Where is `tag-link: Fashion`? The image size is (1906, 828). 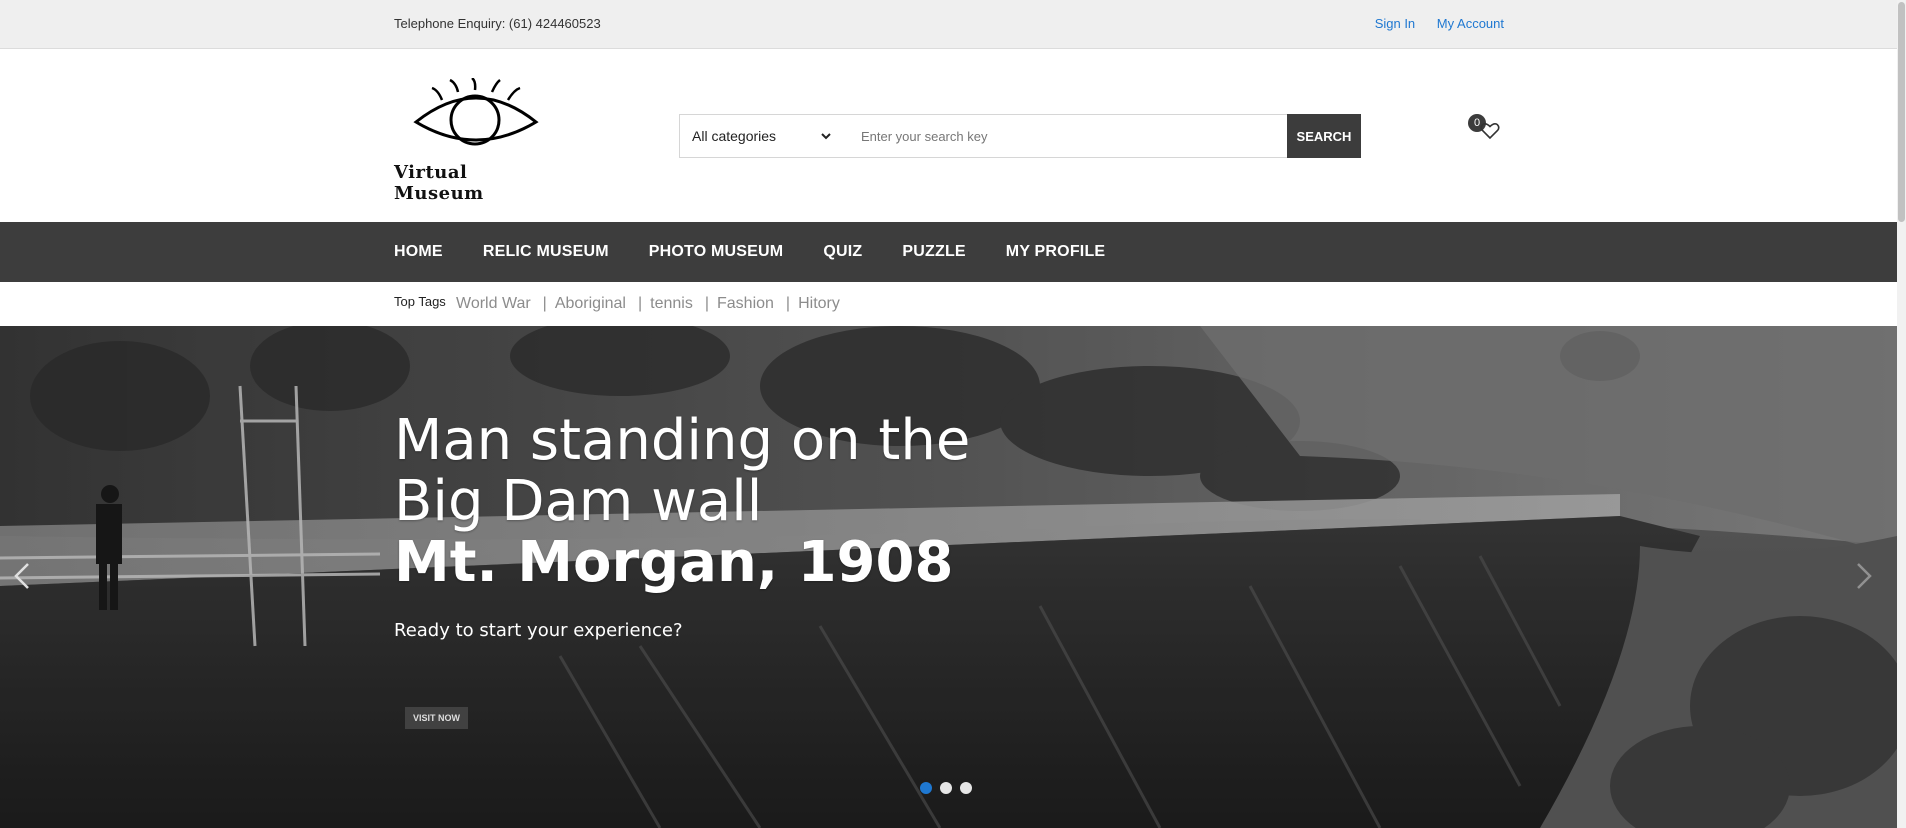
tag-link: Fashion is located at coordinates (745, 304).